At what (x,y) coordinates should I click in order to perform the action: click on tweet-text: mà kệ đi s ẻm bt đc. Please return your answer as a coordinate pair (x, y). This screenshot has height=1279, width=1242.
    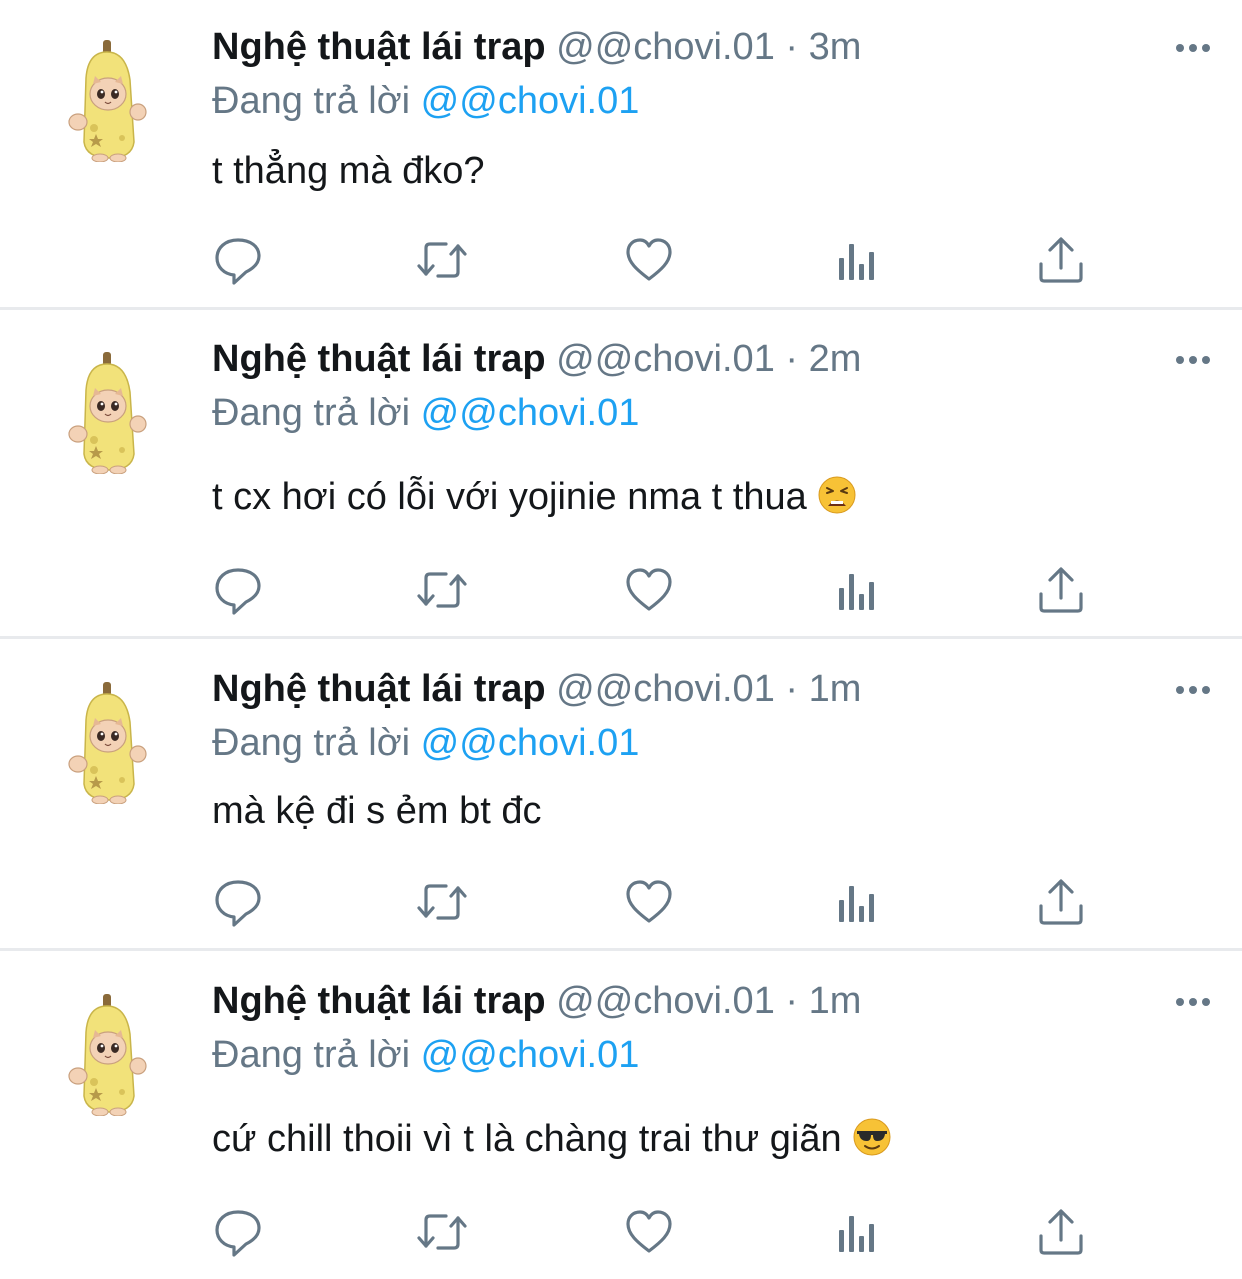
    Looking at the image, I should click on (377, 811).